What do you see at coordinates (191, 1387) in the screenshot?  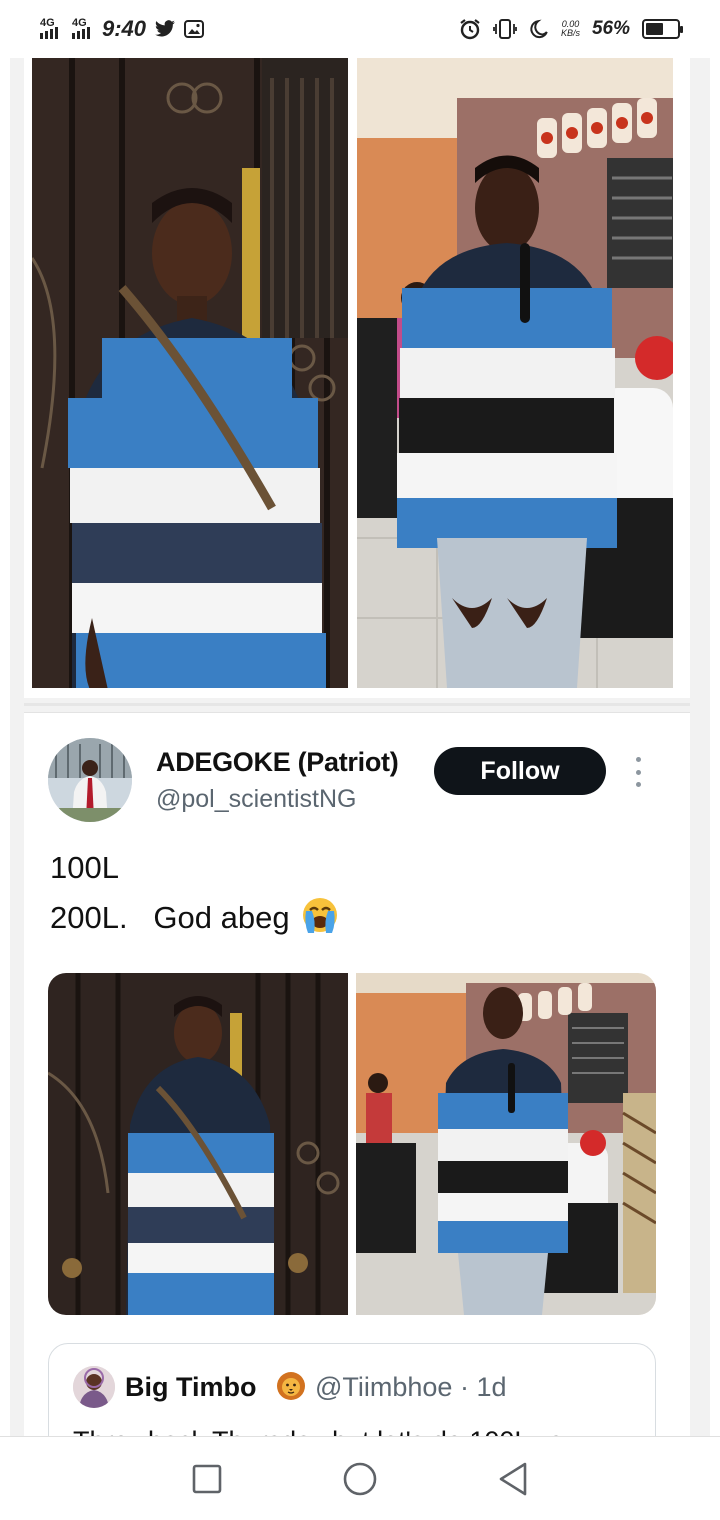 I see `quoted-display-name: Big Timbo` at bounding box center [191, 1387].